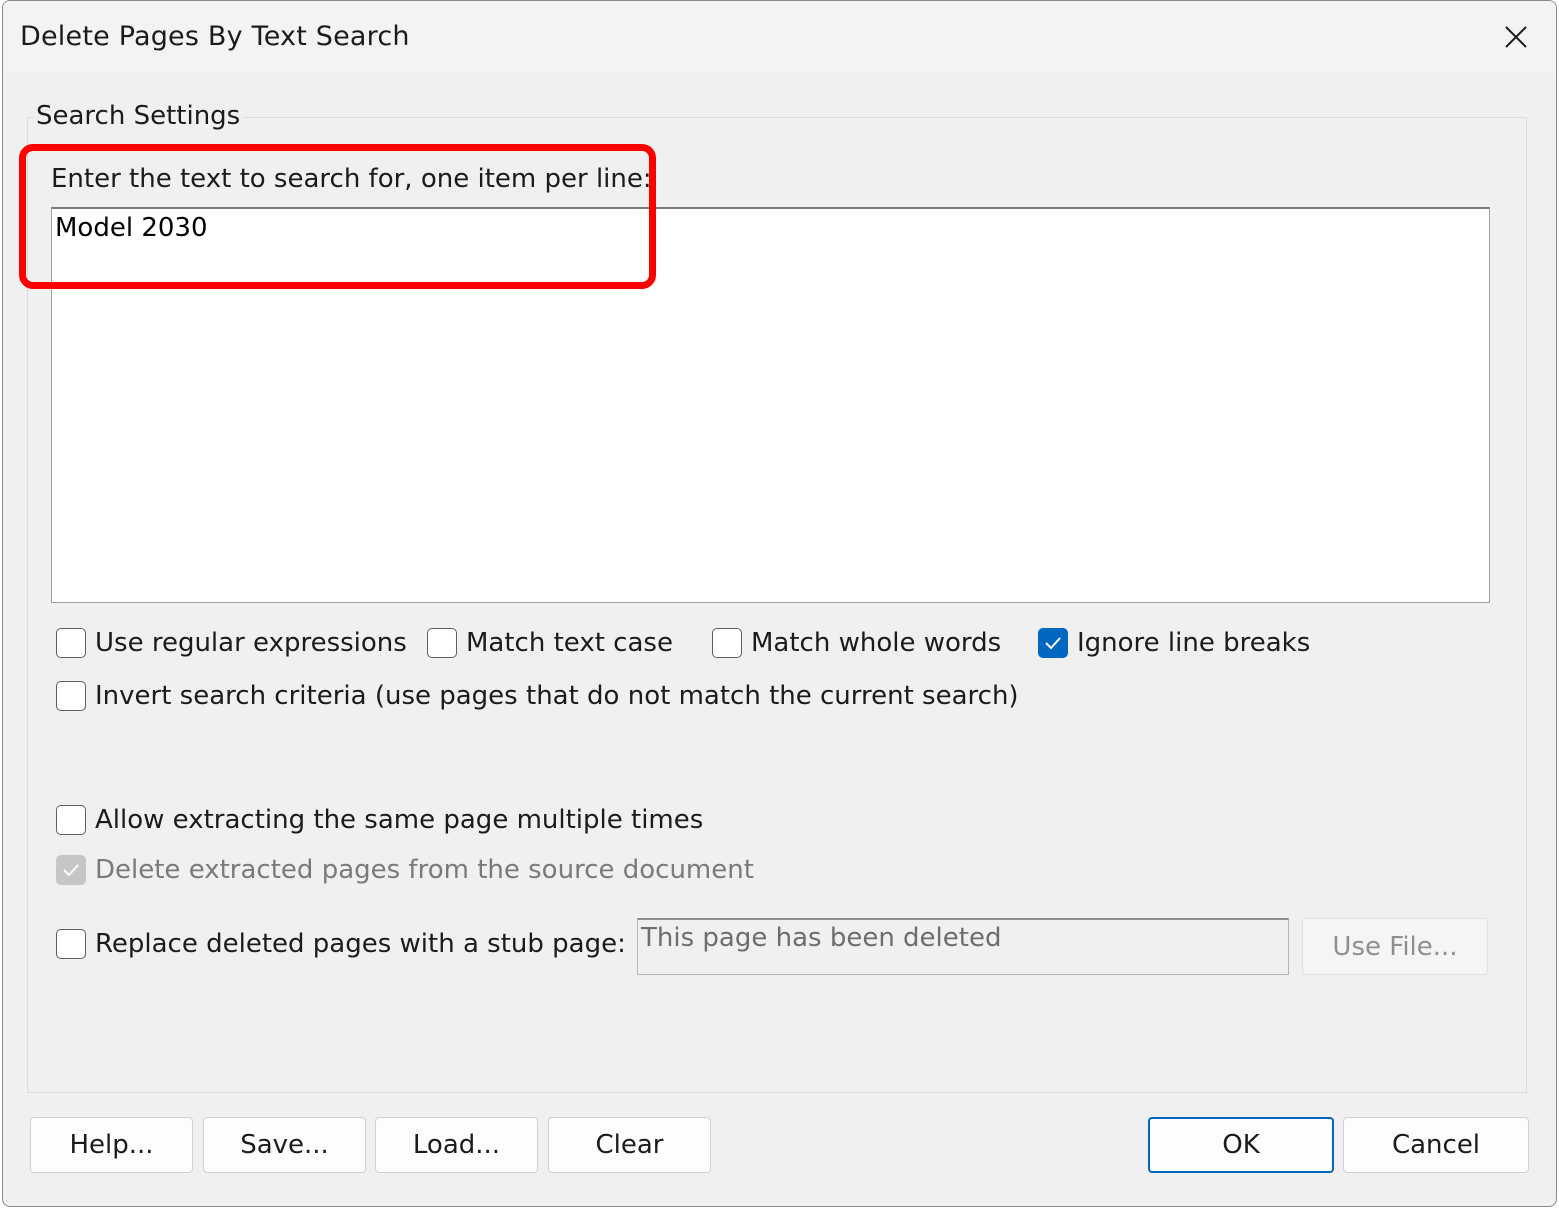  Describe the element at coordinates (569, 643) in the screenshot. I see `match-case-label: Match text case` at that location.